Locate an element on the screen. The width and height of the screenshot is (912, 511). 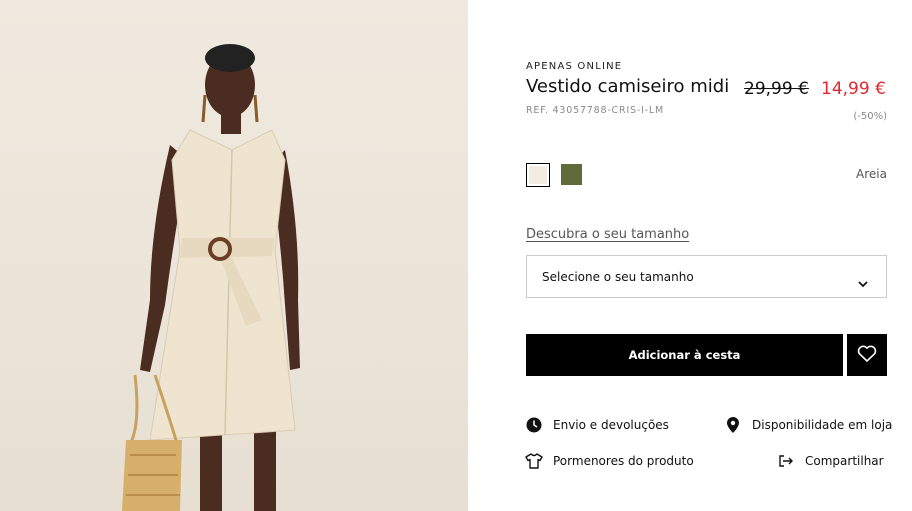
shipping-returns-label: Envio e devoluções is located at coordinates (611, 425).